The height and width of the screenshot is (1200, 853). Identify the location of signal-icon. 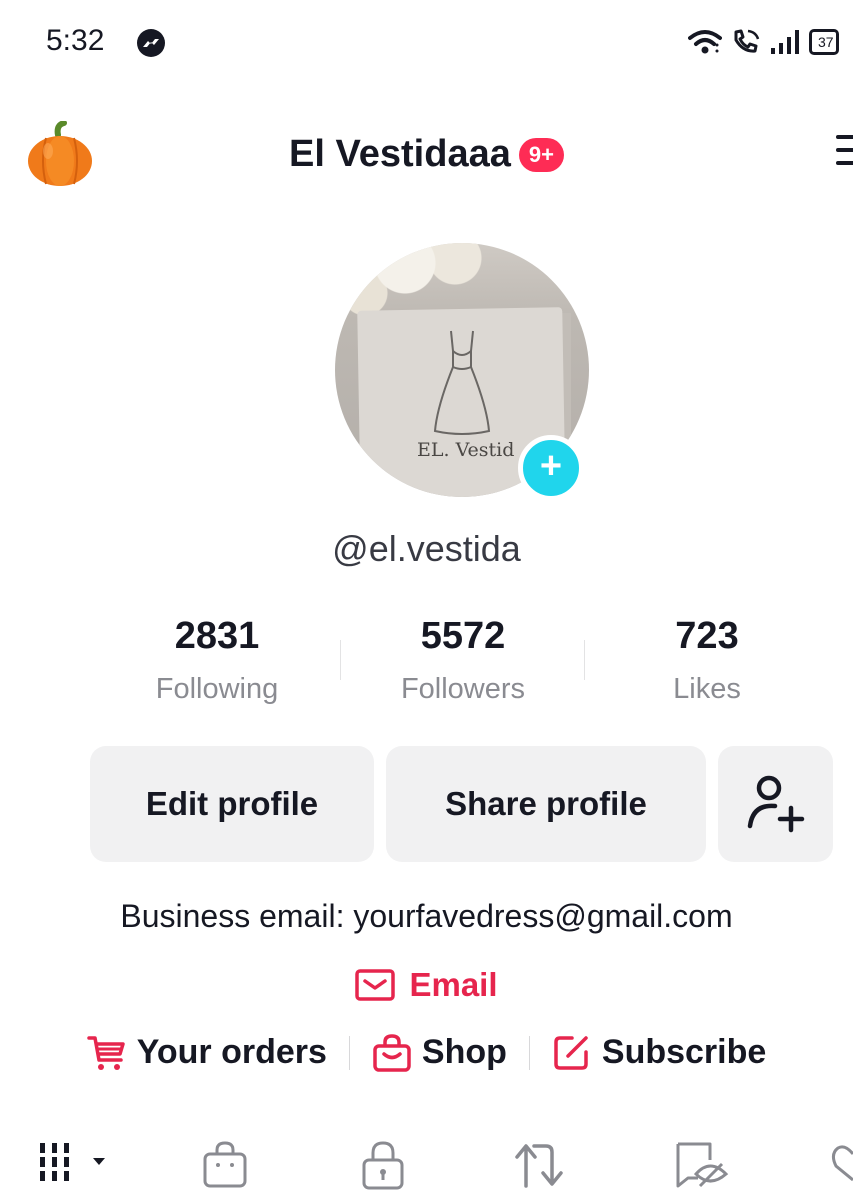
(785, 42).